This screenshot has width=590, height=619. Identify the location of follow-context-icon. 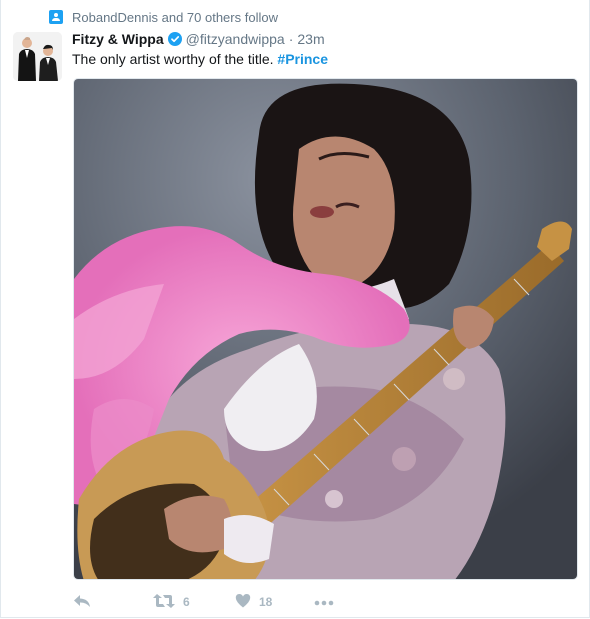
(56, 17).